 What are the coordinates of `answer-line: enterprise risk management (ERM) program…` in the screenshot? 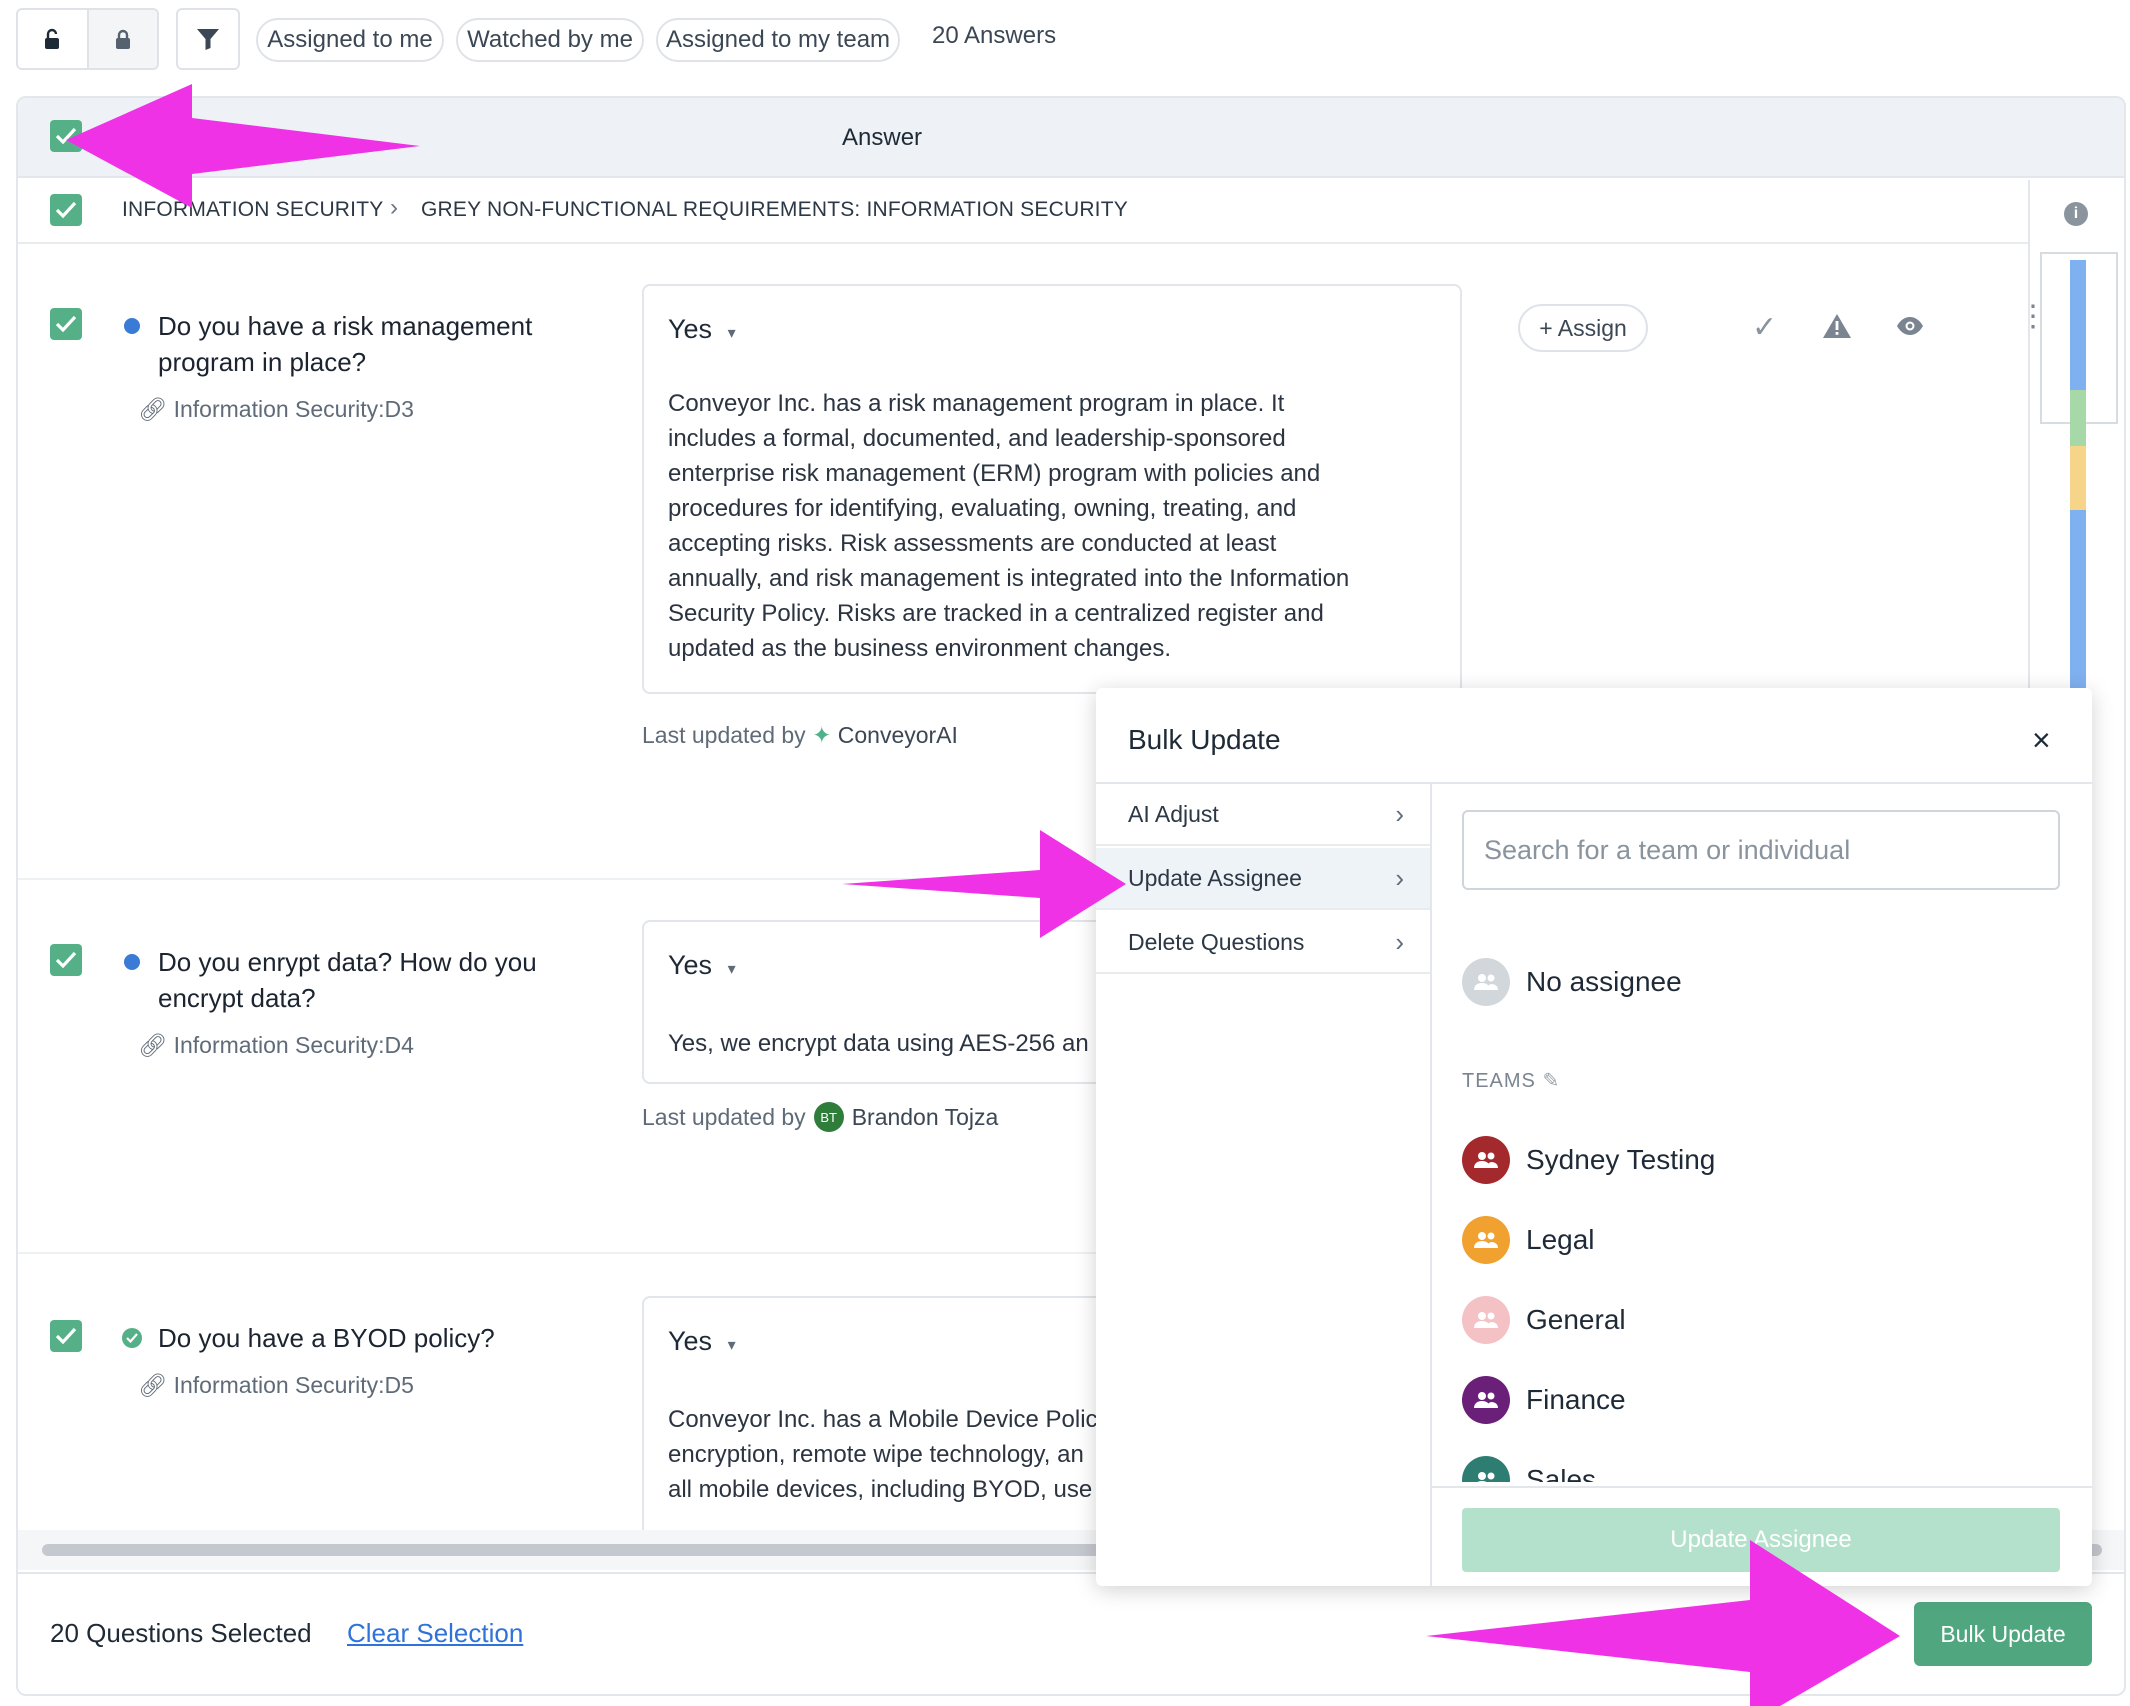 It's located at (994, 473).